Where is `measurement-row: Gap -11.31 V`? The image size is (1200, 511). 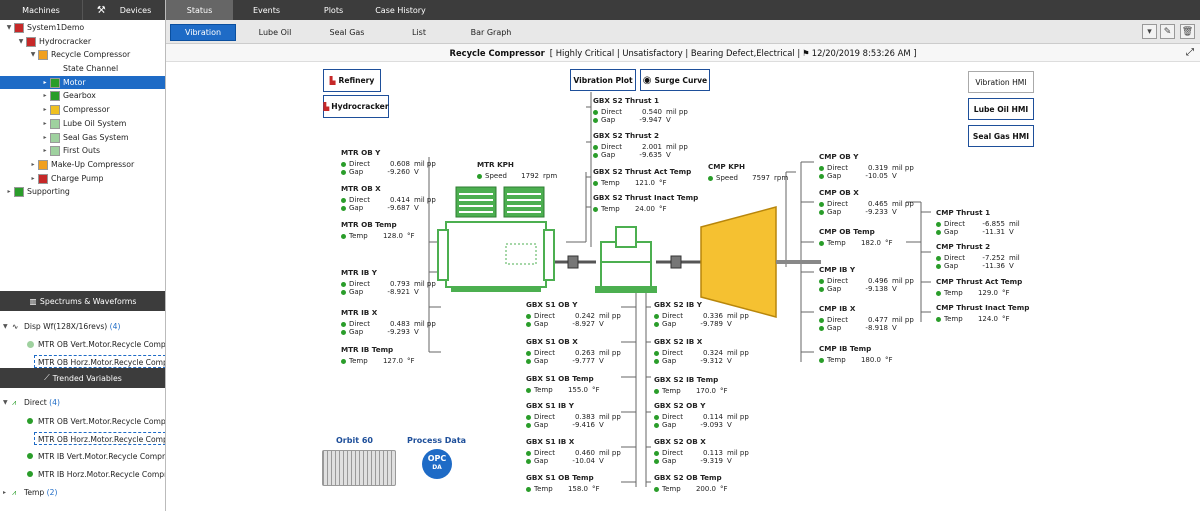 measurement-row: Gap -11.31 V is located at coordinates (975, 232).